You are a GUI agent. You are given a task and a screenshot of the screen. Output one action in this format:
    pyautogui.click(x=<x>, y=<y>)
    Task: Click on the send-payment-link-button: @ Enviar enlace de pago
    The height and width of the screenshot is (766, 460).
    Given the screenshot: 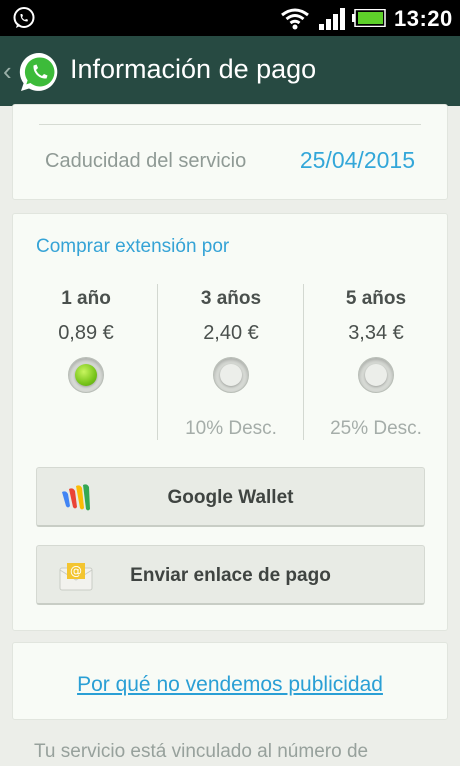 What is the action you would take?
    pyautogui.click(x=230, y=575)
    